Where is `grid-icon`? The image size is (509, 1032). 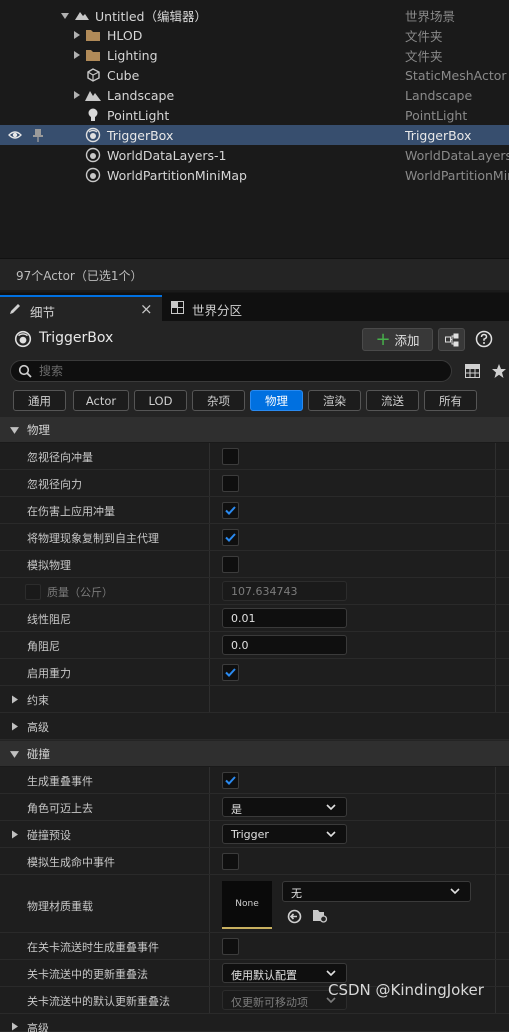 grid-icon is located at coordinates (177, 307).